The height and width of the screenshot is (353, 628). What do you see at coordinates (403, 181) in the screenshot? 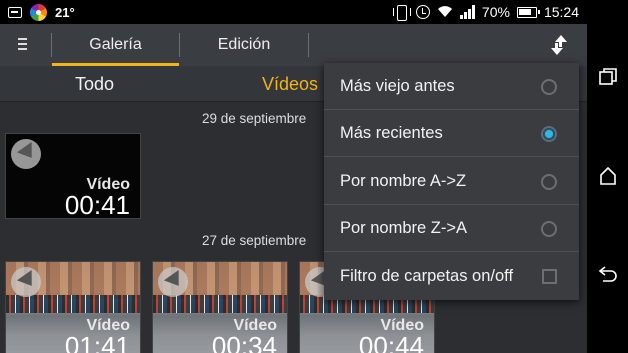
I see `menu-item-label: Por nombre A->Z` at bounding box center [403, 181].